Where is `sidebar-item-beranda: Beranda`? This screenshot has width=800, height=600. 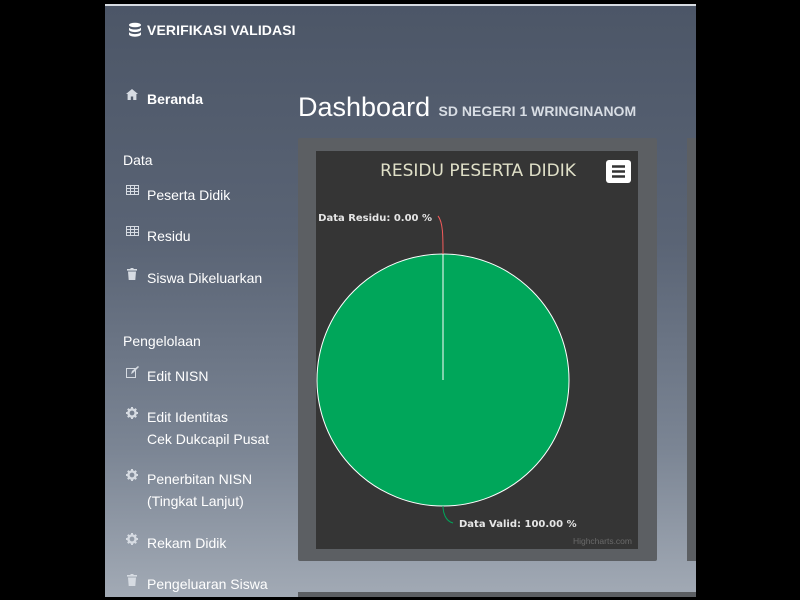
sidebar-item-beranda: Beranda is located at coordinates (164, 99).